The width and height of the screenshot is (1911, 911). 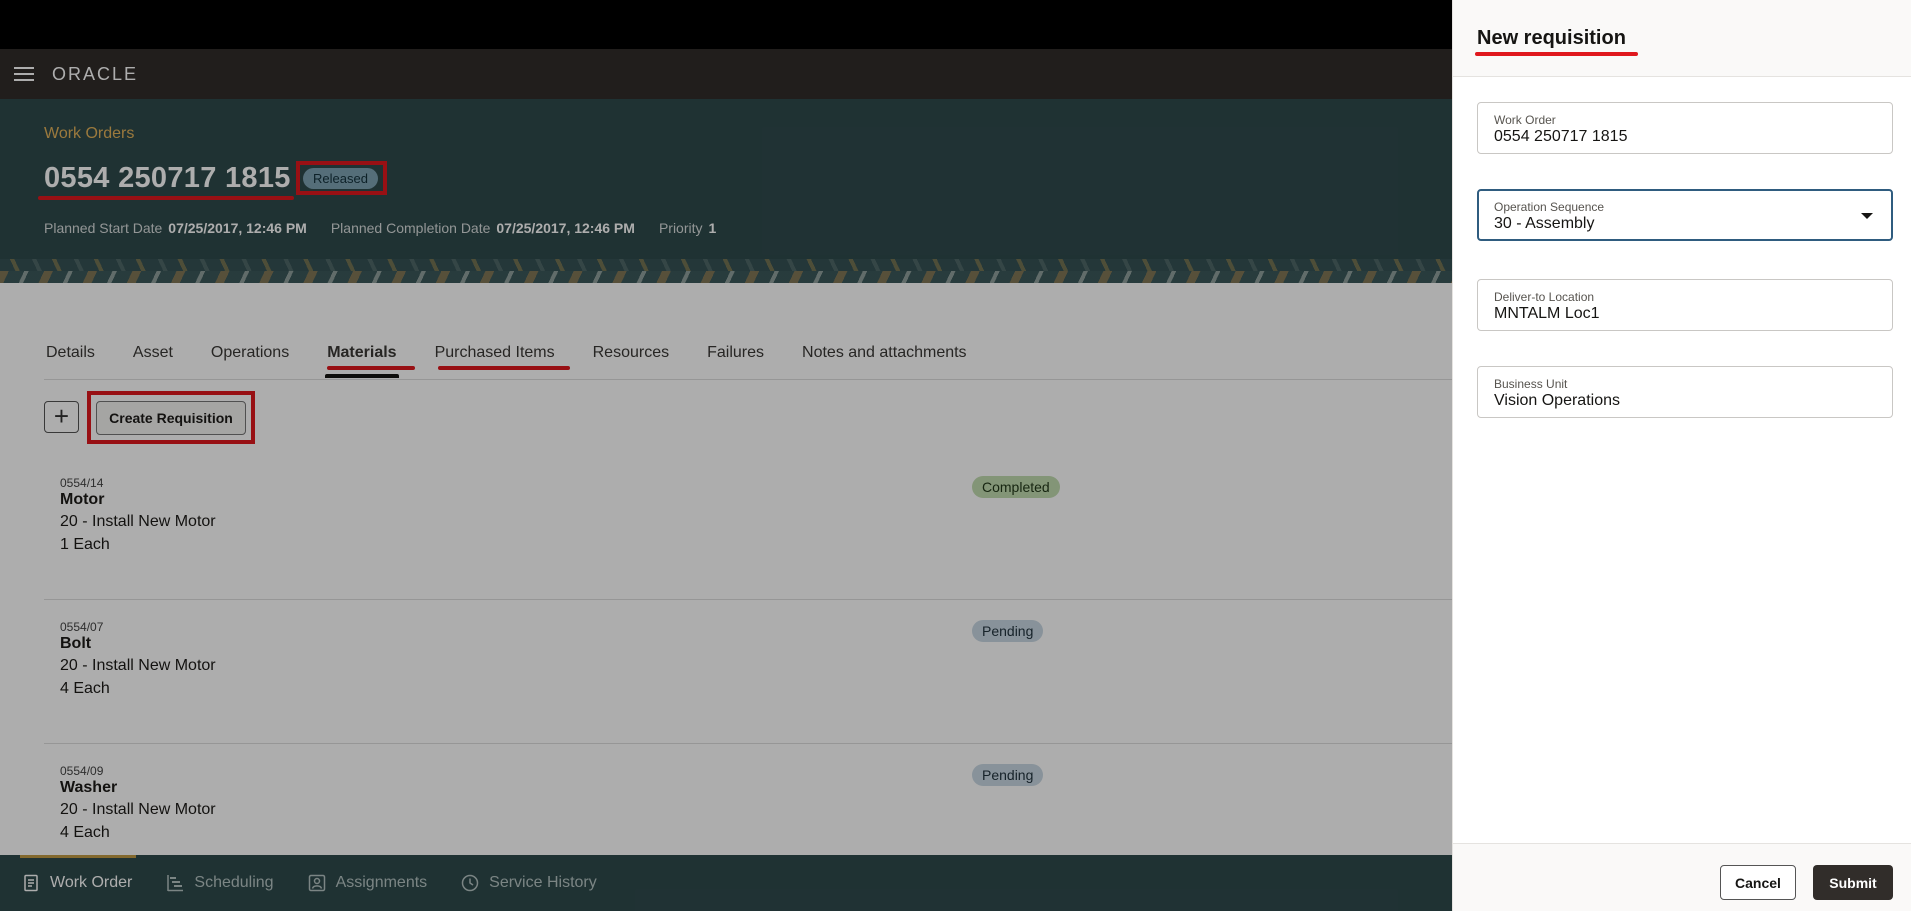 I want to click on field-label: Deliver-to Location, so click(x=1544, y=297).